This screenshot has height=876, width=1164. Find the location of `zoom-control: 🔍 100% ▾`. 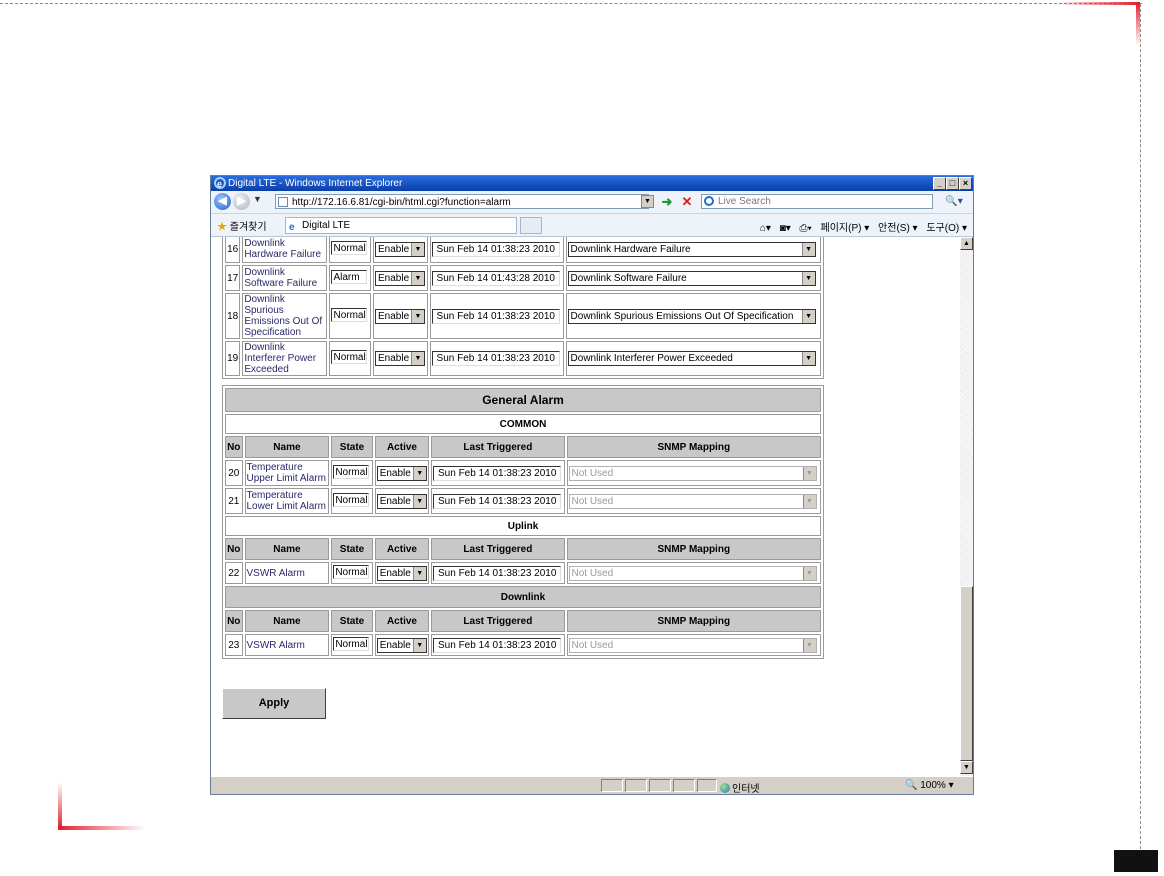

zoom-control: 🔍 100% ▾ is located at coordinates (929, 785).